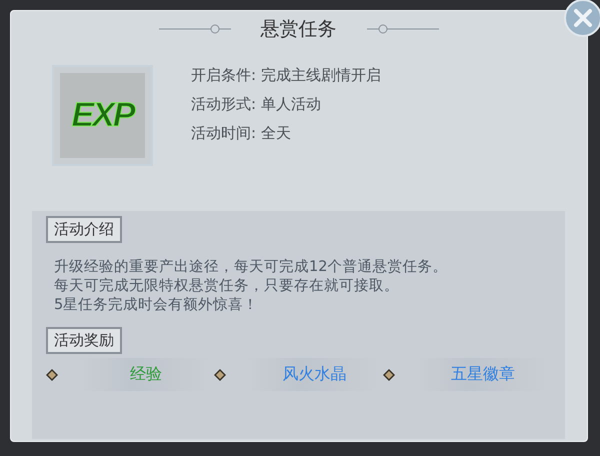 The image size is (600, 456). Describe the element at coordinates (291, 104) in the screenshot. I see `info-value: 单人活动` at that location.